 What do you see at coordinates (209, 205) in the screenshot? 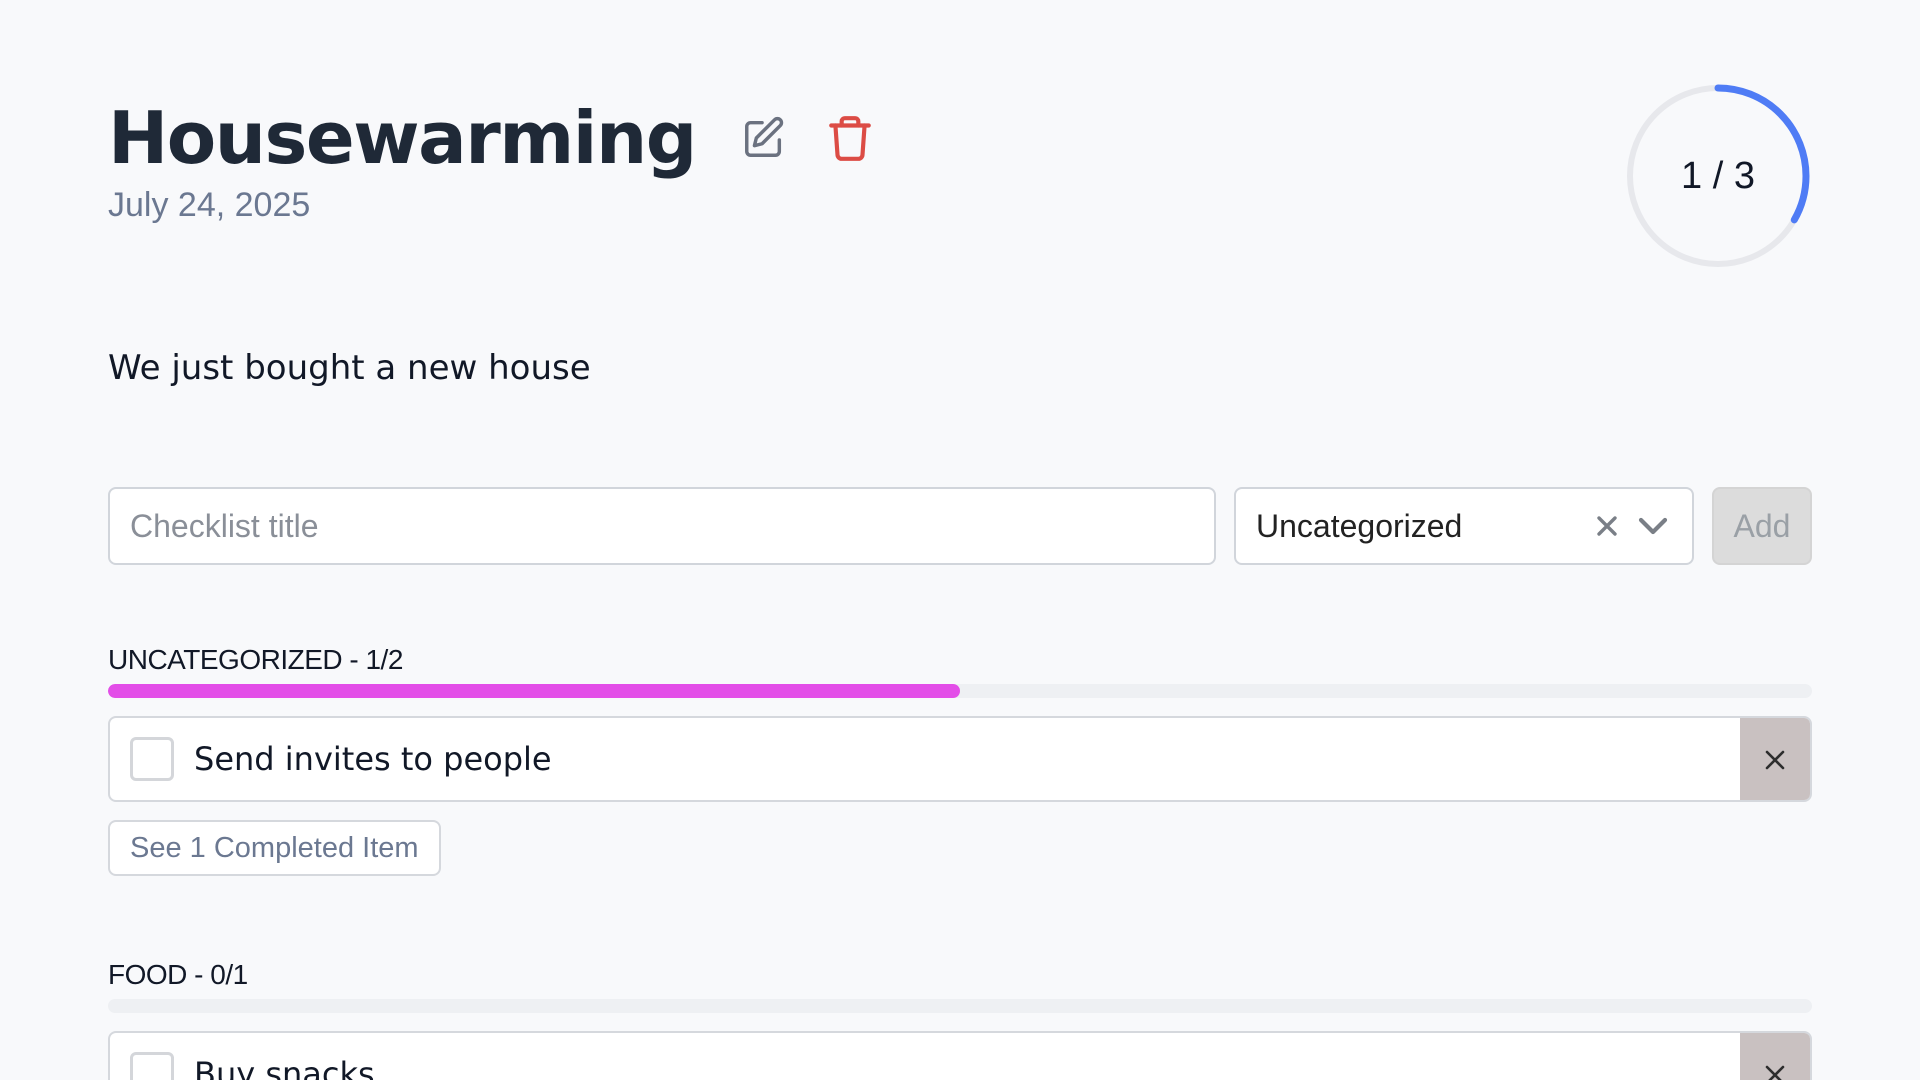
I see `event-date: July 24, 2025` at bounding box center [209, 205].